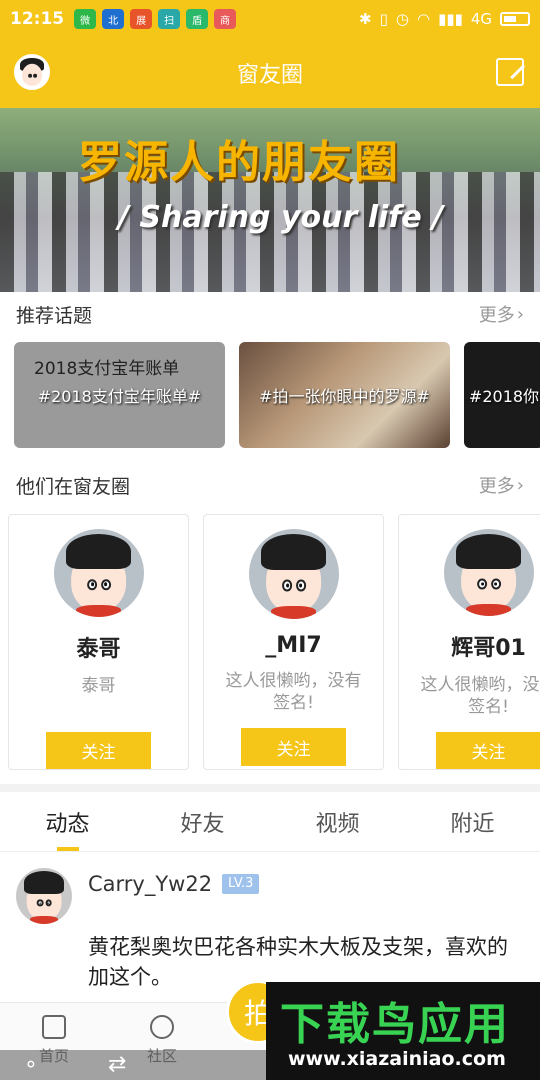 The height and width of the screenshot is (1080, 540). I want to click on topic-card: #2018你, so click(502, 395).